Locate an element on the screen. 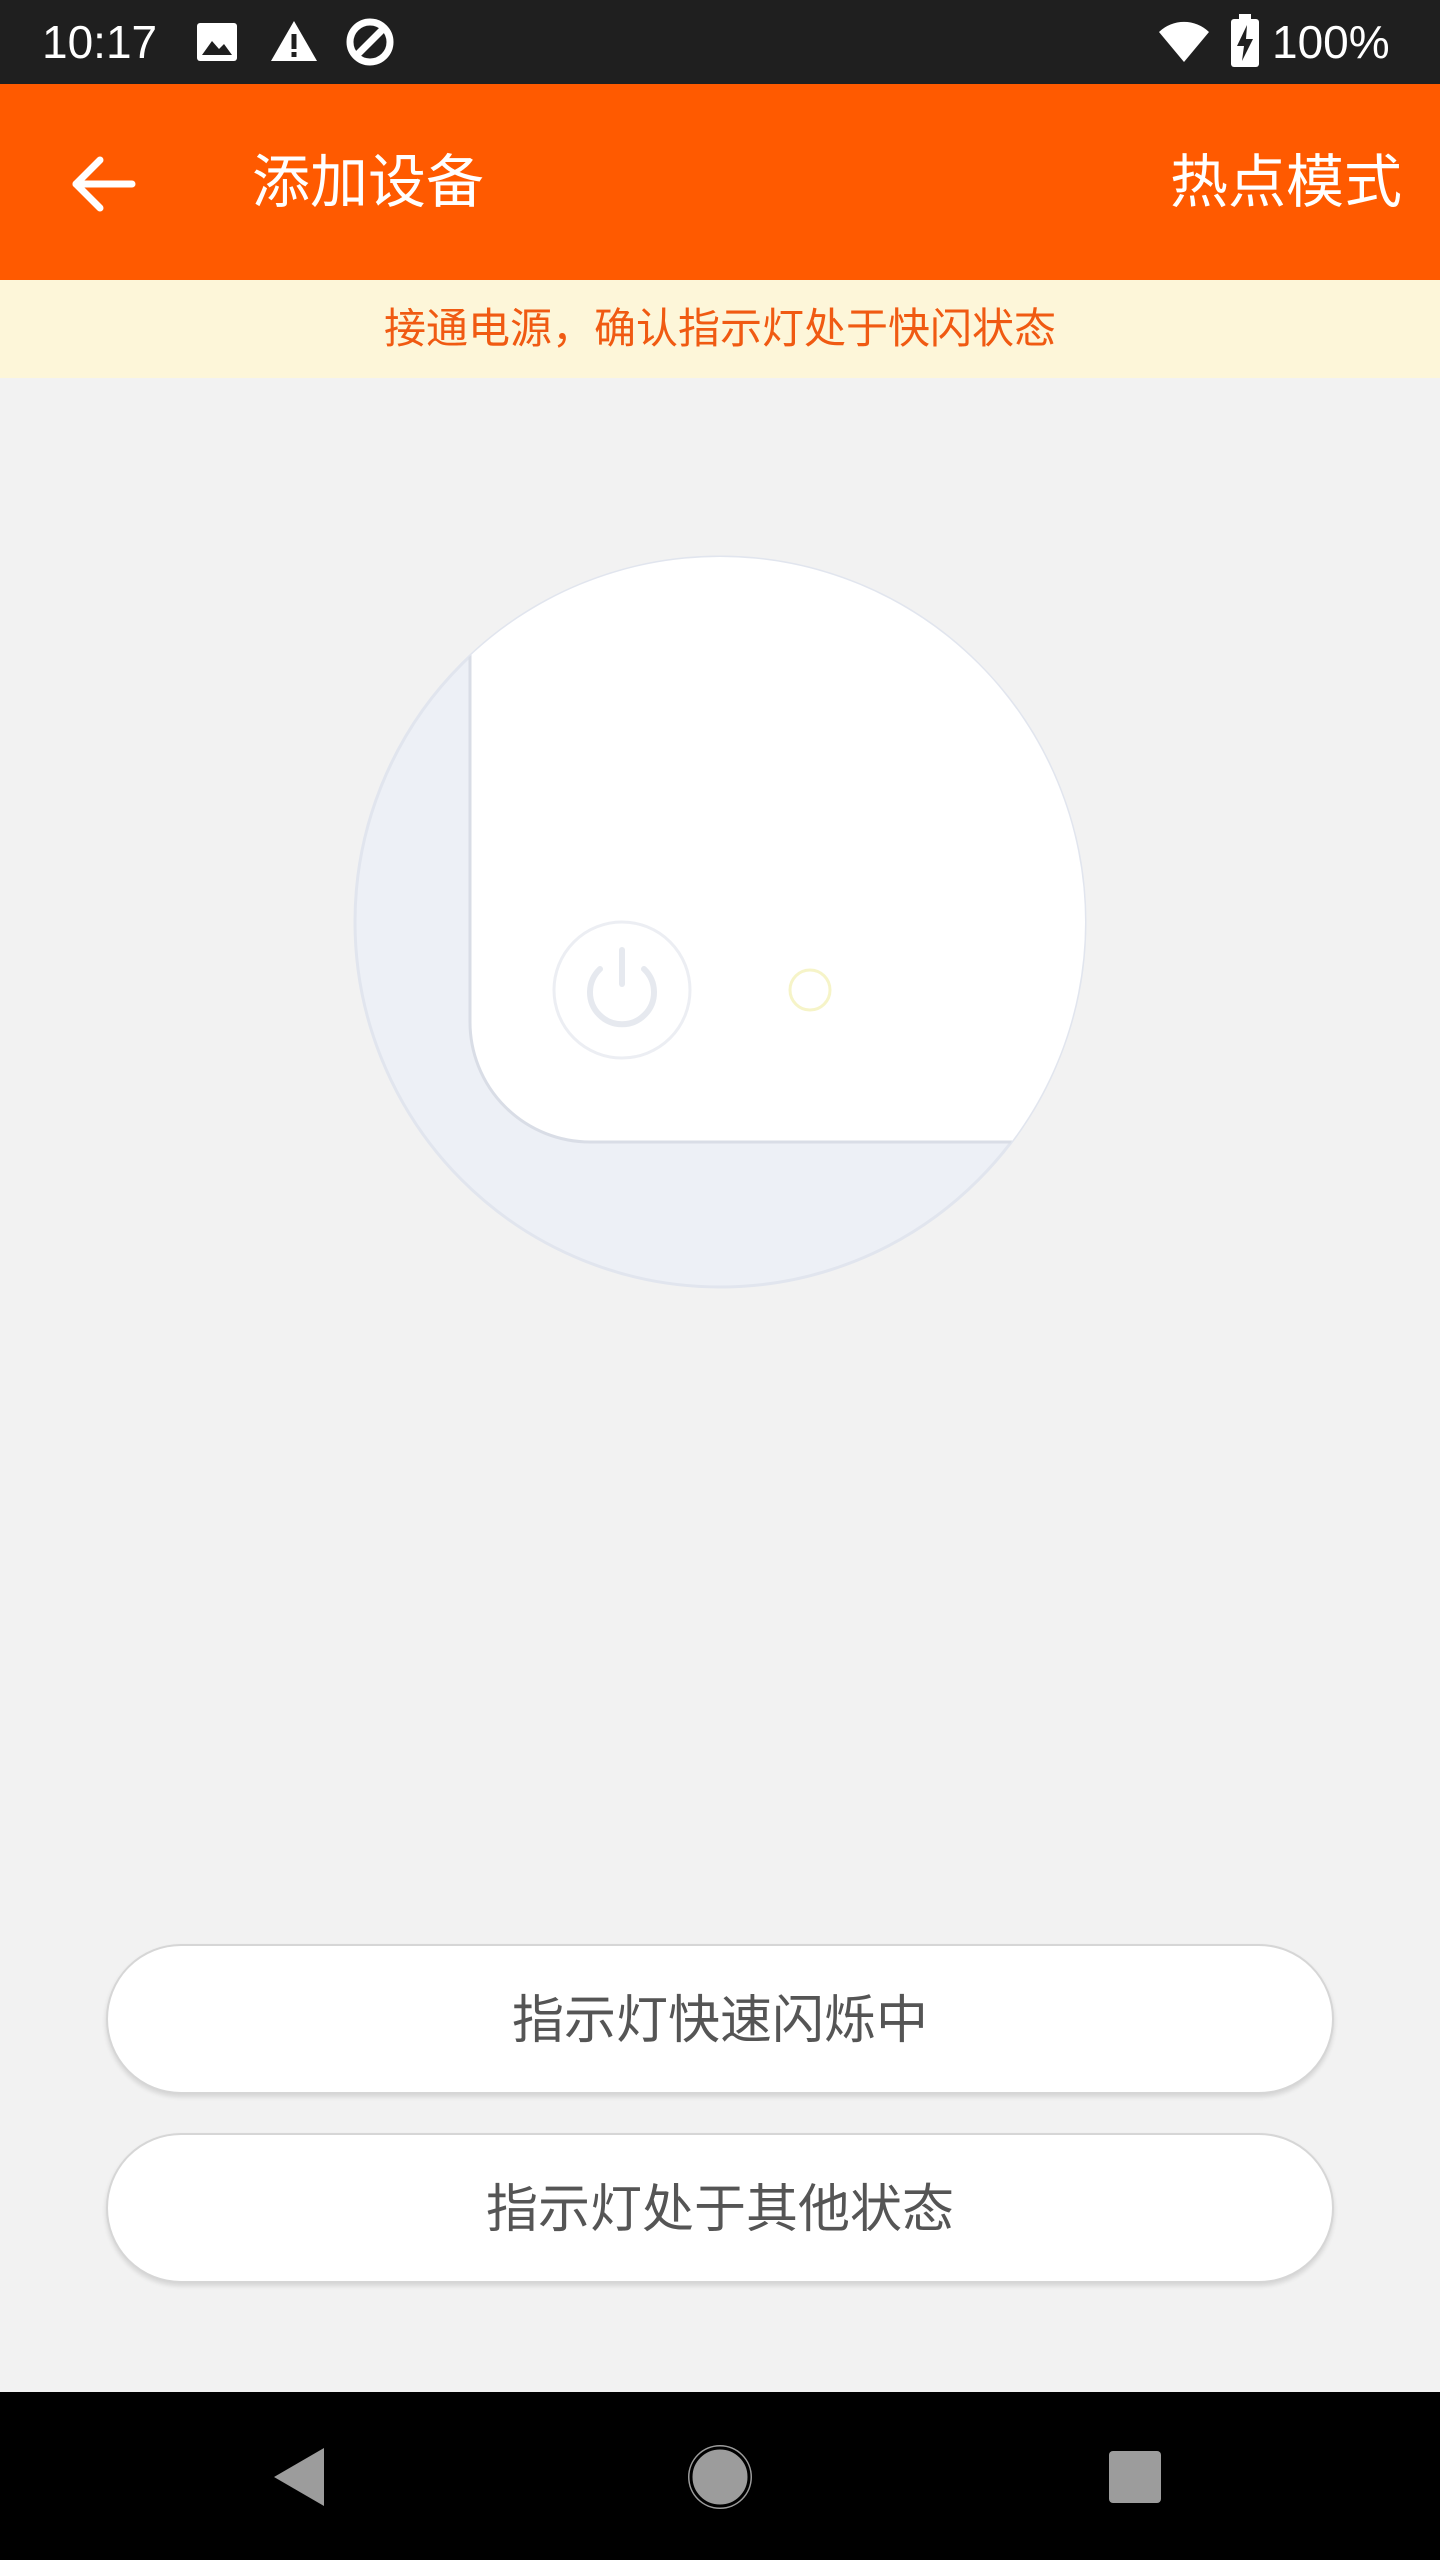 This screenshot has width=1440, height=2560. power-button-icon is located at coordinates (622, 990).